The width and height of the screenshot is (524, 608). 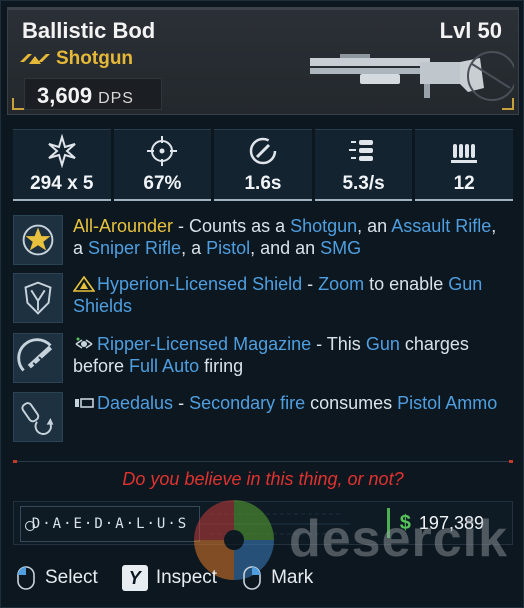 What do you see at coordinates (228, 248) in the screenshot?
I see `keyword-link: Pistol` at bounding box center [228, 248].